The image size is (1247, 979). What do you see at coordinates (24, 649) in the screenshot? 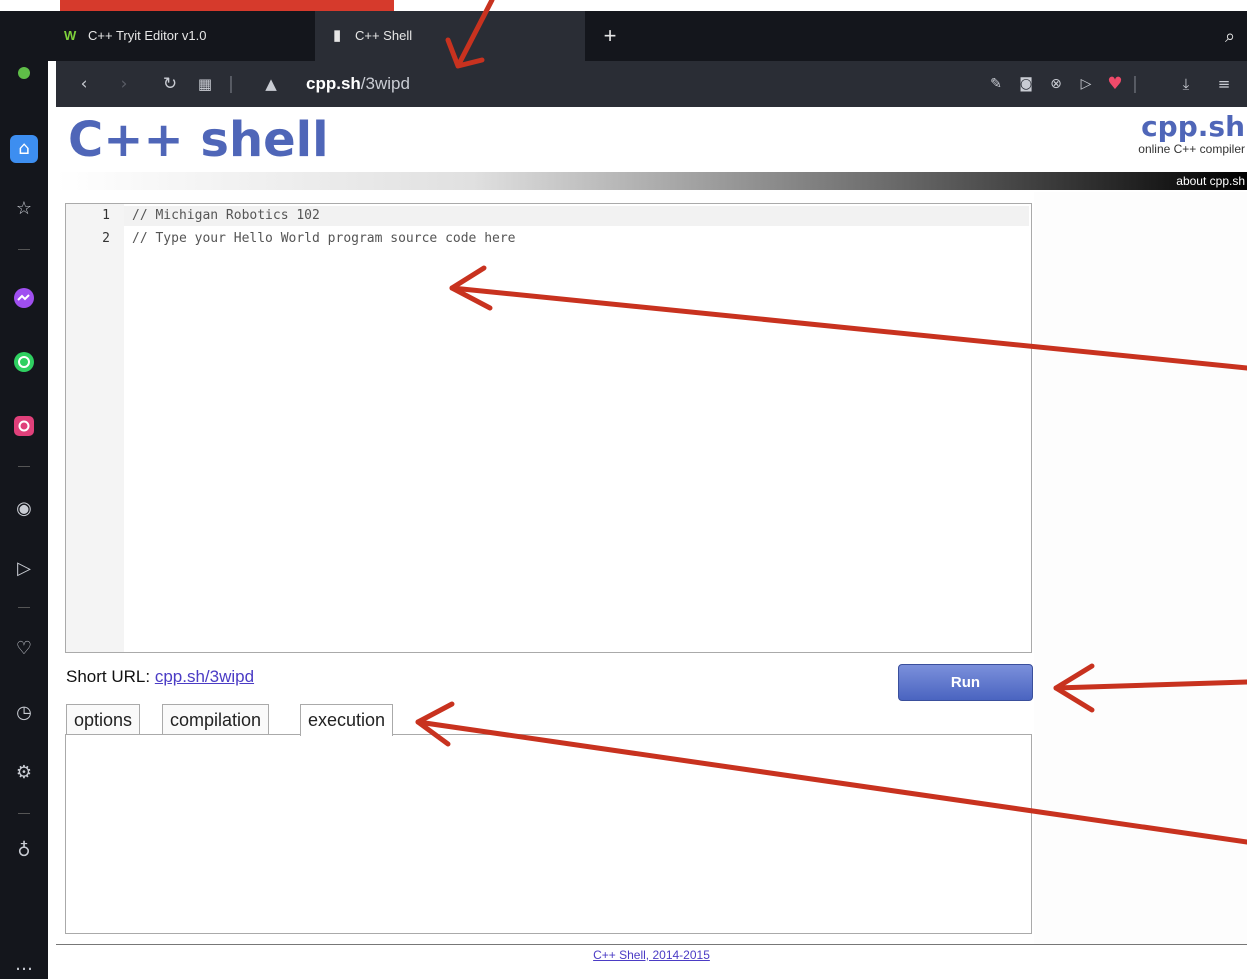
I see `heart-icon: ♡` at bounding box center [24, 649].